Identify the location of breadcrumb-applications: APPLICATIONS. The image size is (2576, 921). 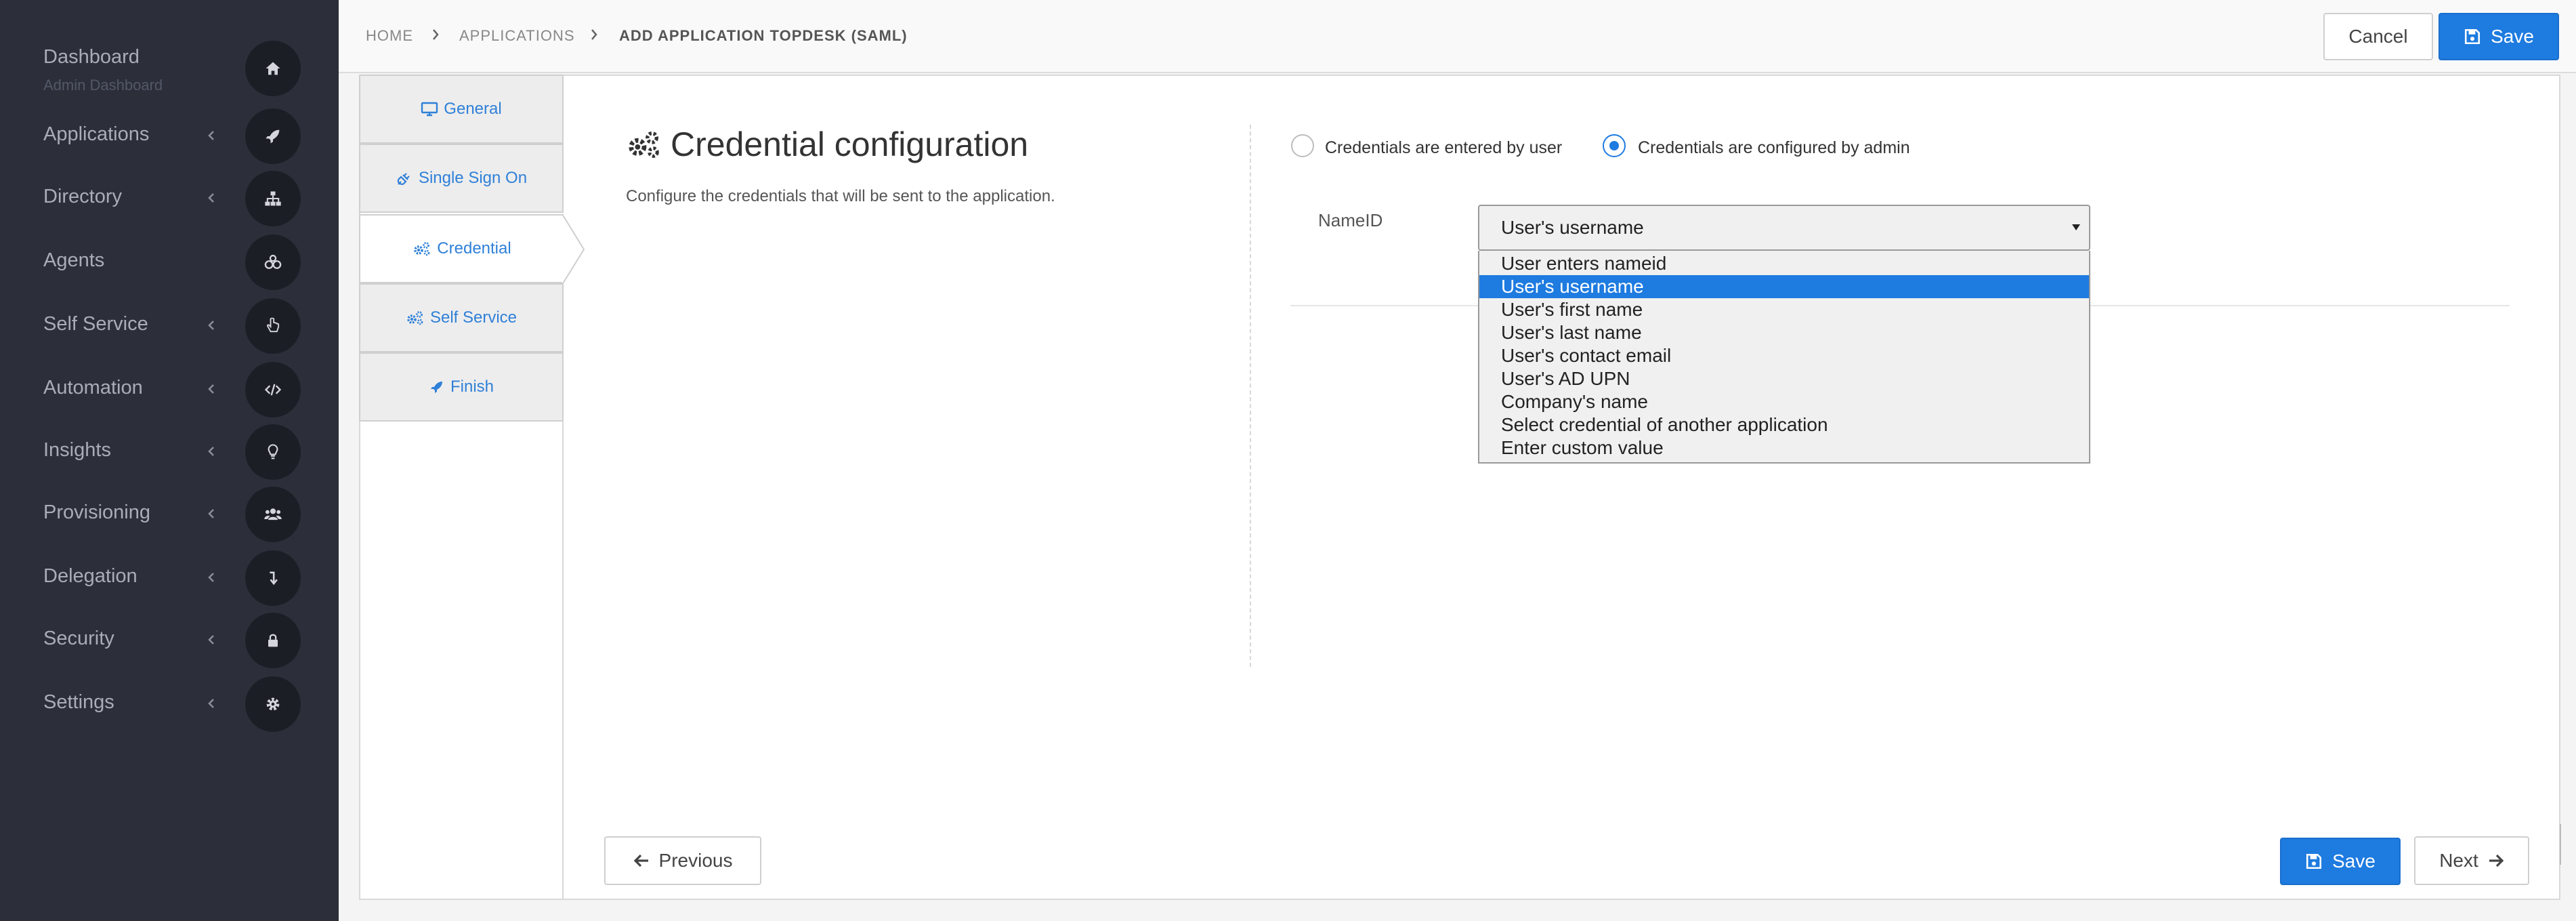
(517, 36).